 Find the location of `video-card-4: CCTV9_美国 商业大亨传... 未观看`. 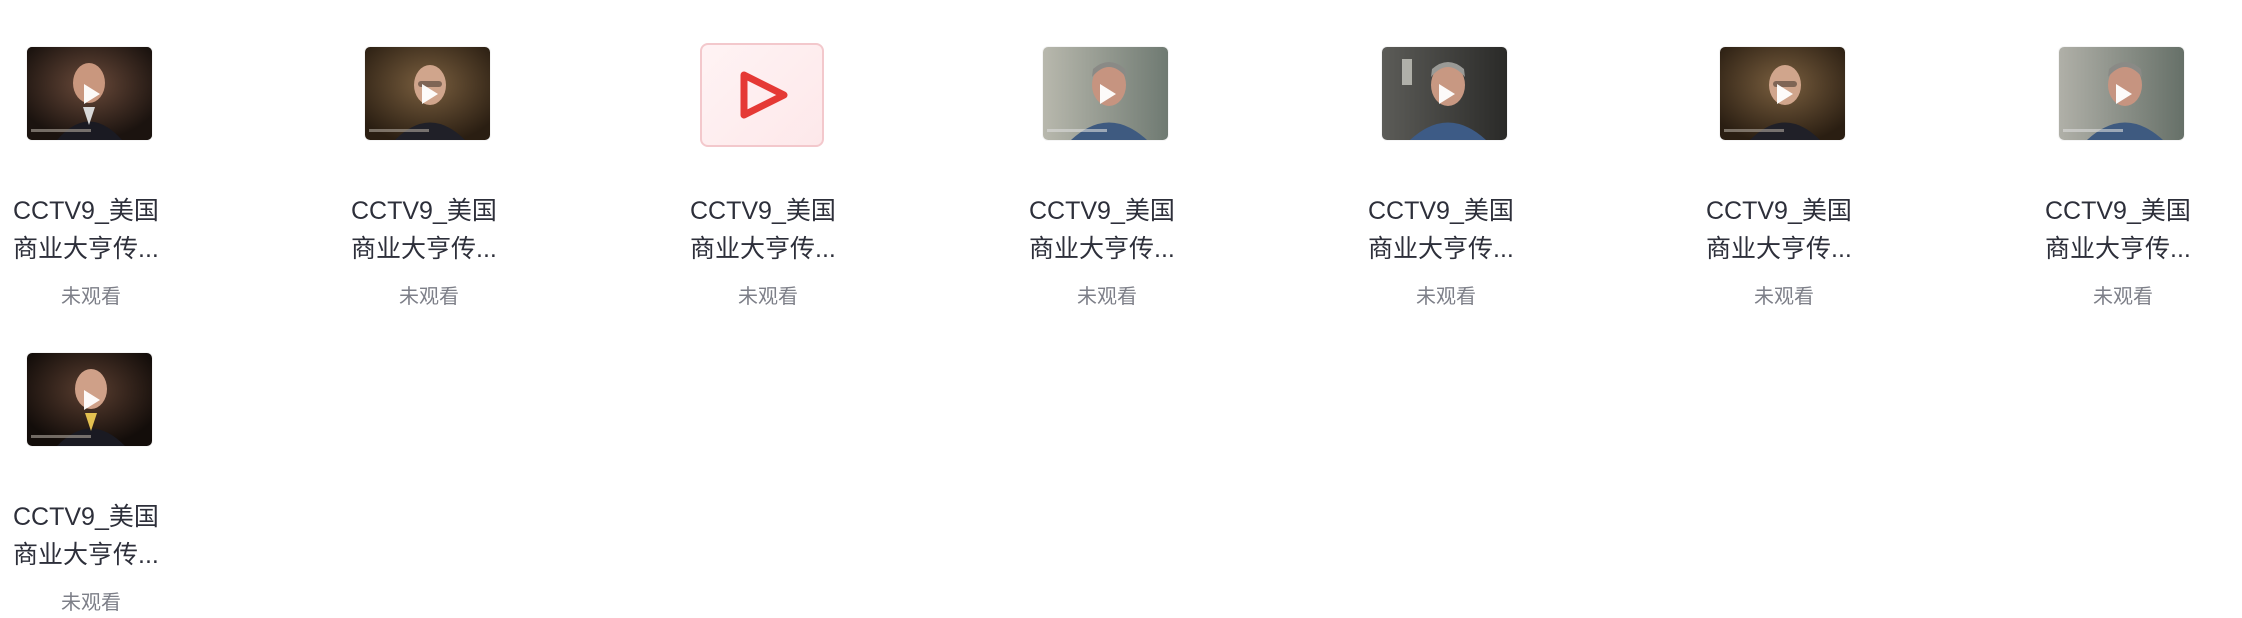

video-card-4: CCTV9_美国 商业大亨传... 未观看 is located at coordinates (1096, 154).